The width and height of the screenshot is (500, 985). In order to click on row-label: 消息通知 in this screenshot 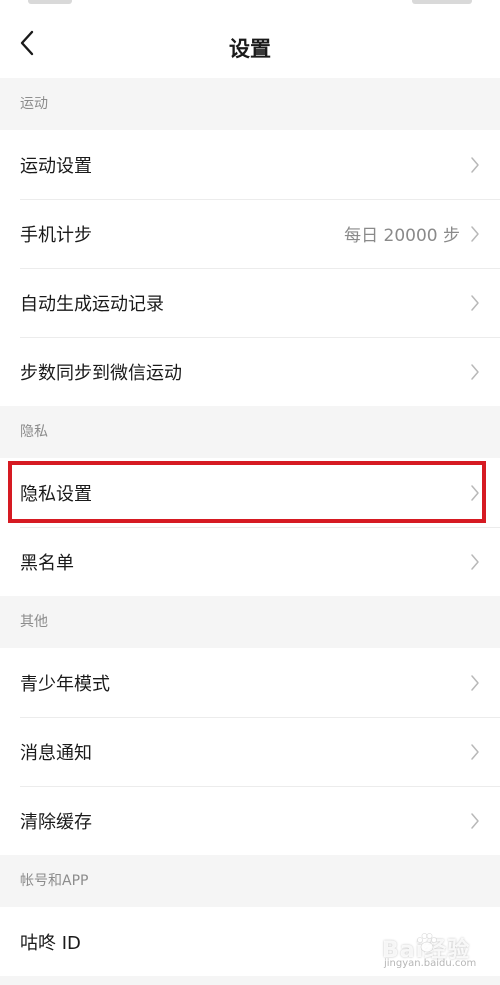, I will do `click(56, 753)`.